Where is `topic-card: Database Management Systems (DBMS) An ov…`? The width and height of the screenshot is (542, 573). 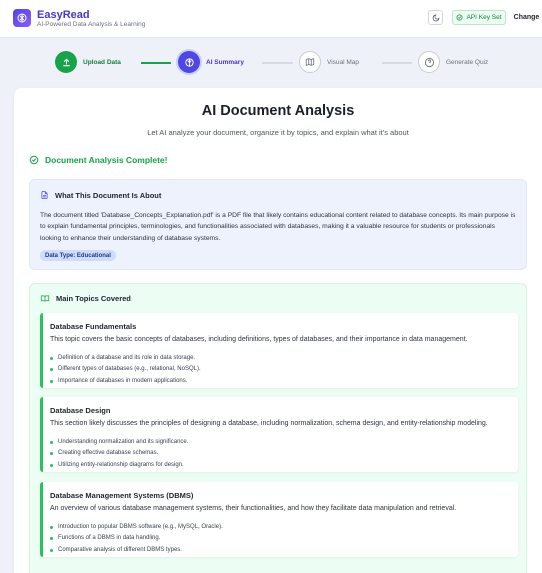
topic-card: Database Management Systems (DBMS) An ov… is located at coordinates (279, 519).